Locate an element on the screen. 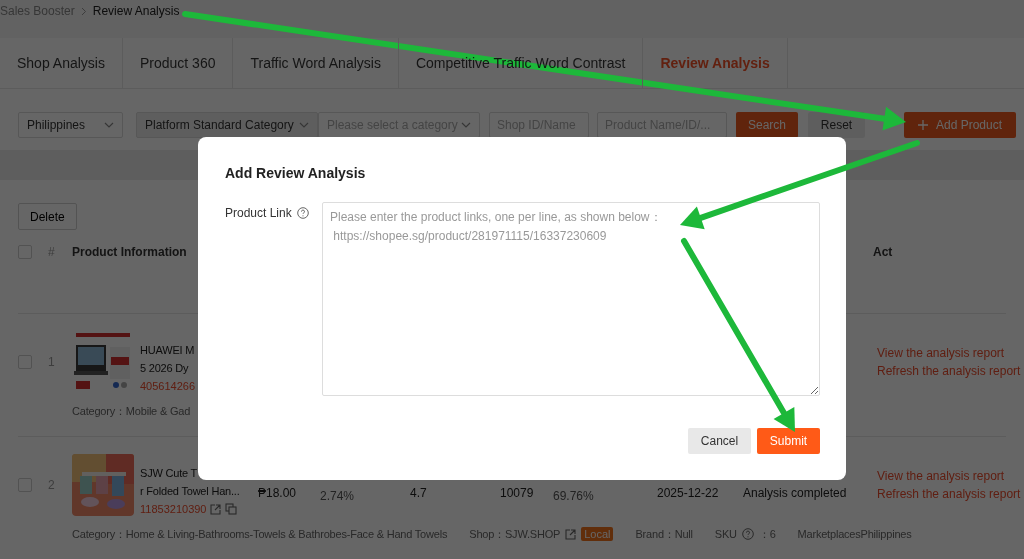 This screenshot has height=559, width=1024. shop-text: Shop：SJW.SHOP is located at coordinates (515, 534).